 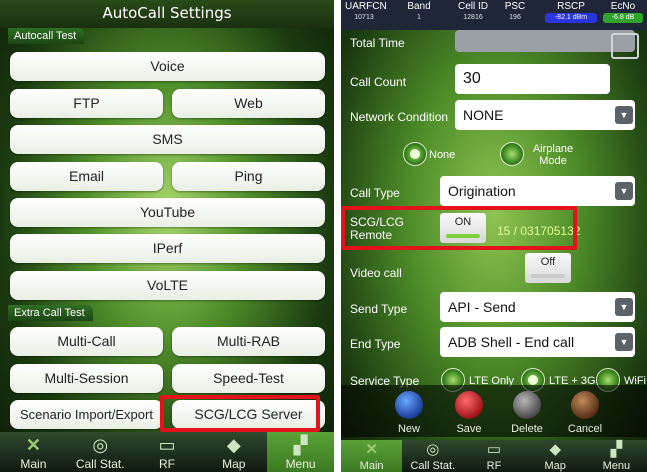 What do you see at coordinates (473, 17) in the screenshot?
I see `status-value: 12816` at bounding box center [473, 17].